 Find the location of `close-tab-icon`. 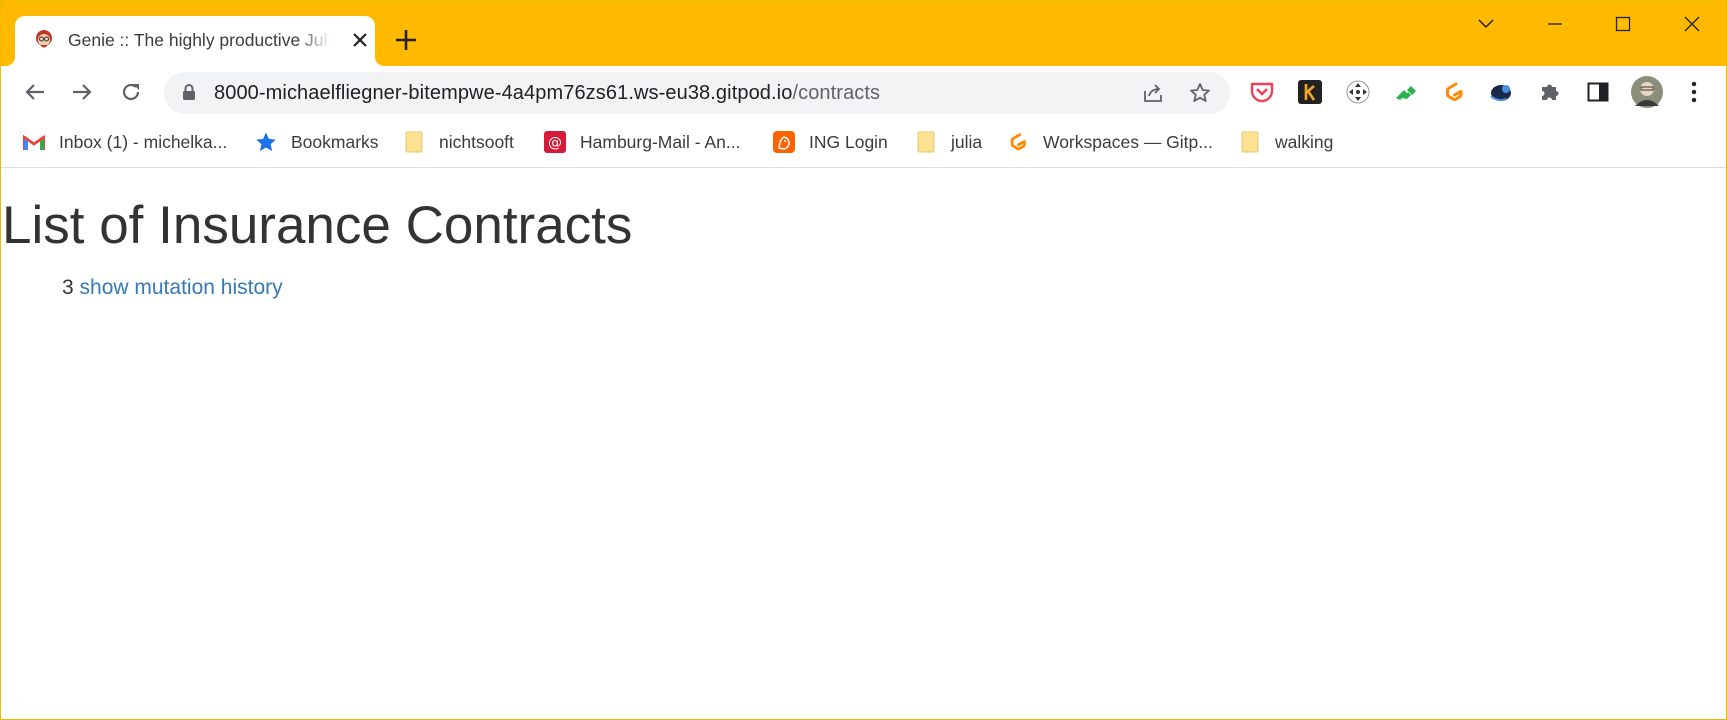

close-tab-icon is located at coordinates (360, 40).